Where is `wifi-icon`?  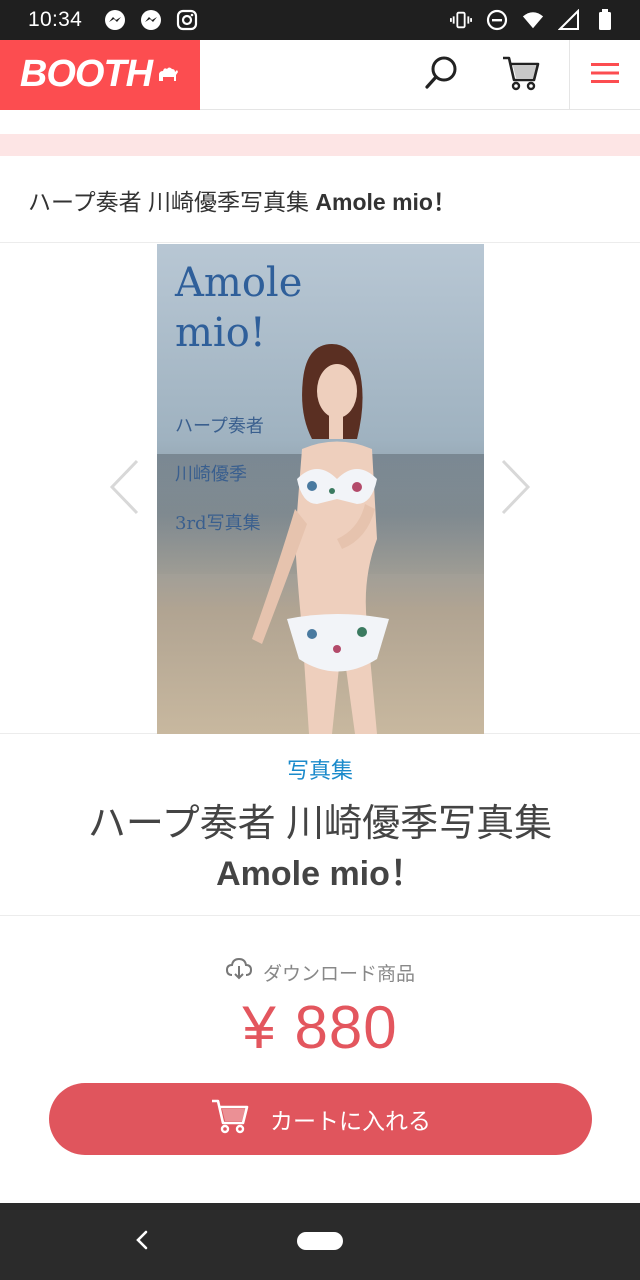
wifi-icon is located at coordinates (533, 20).